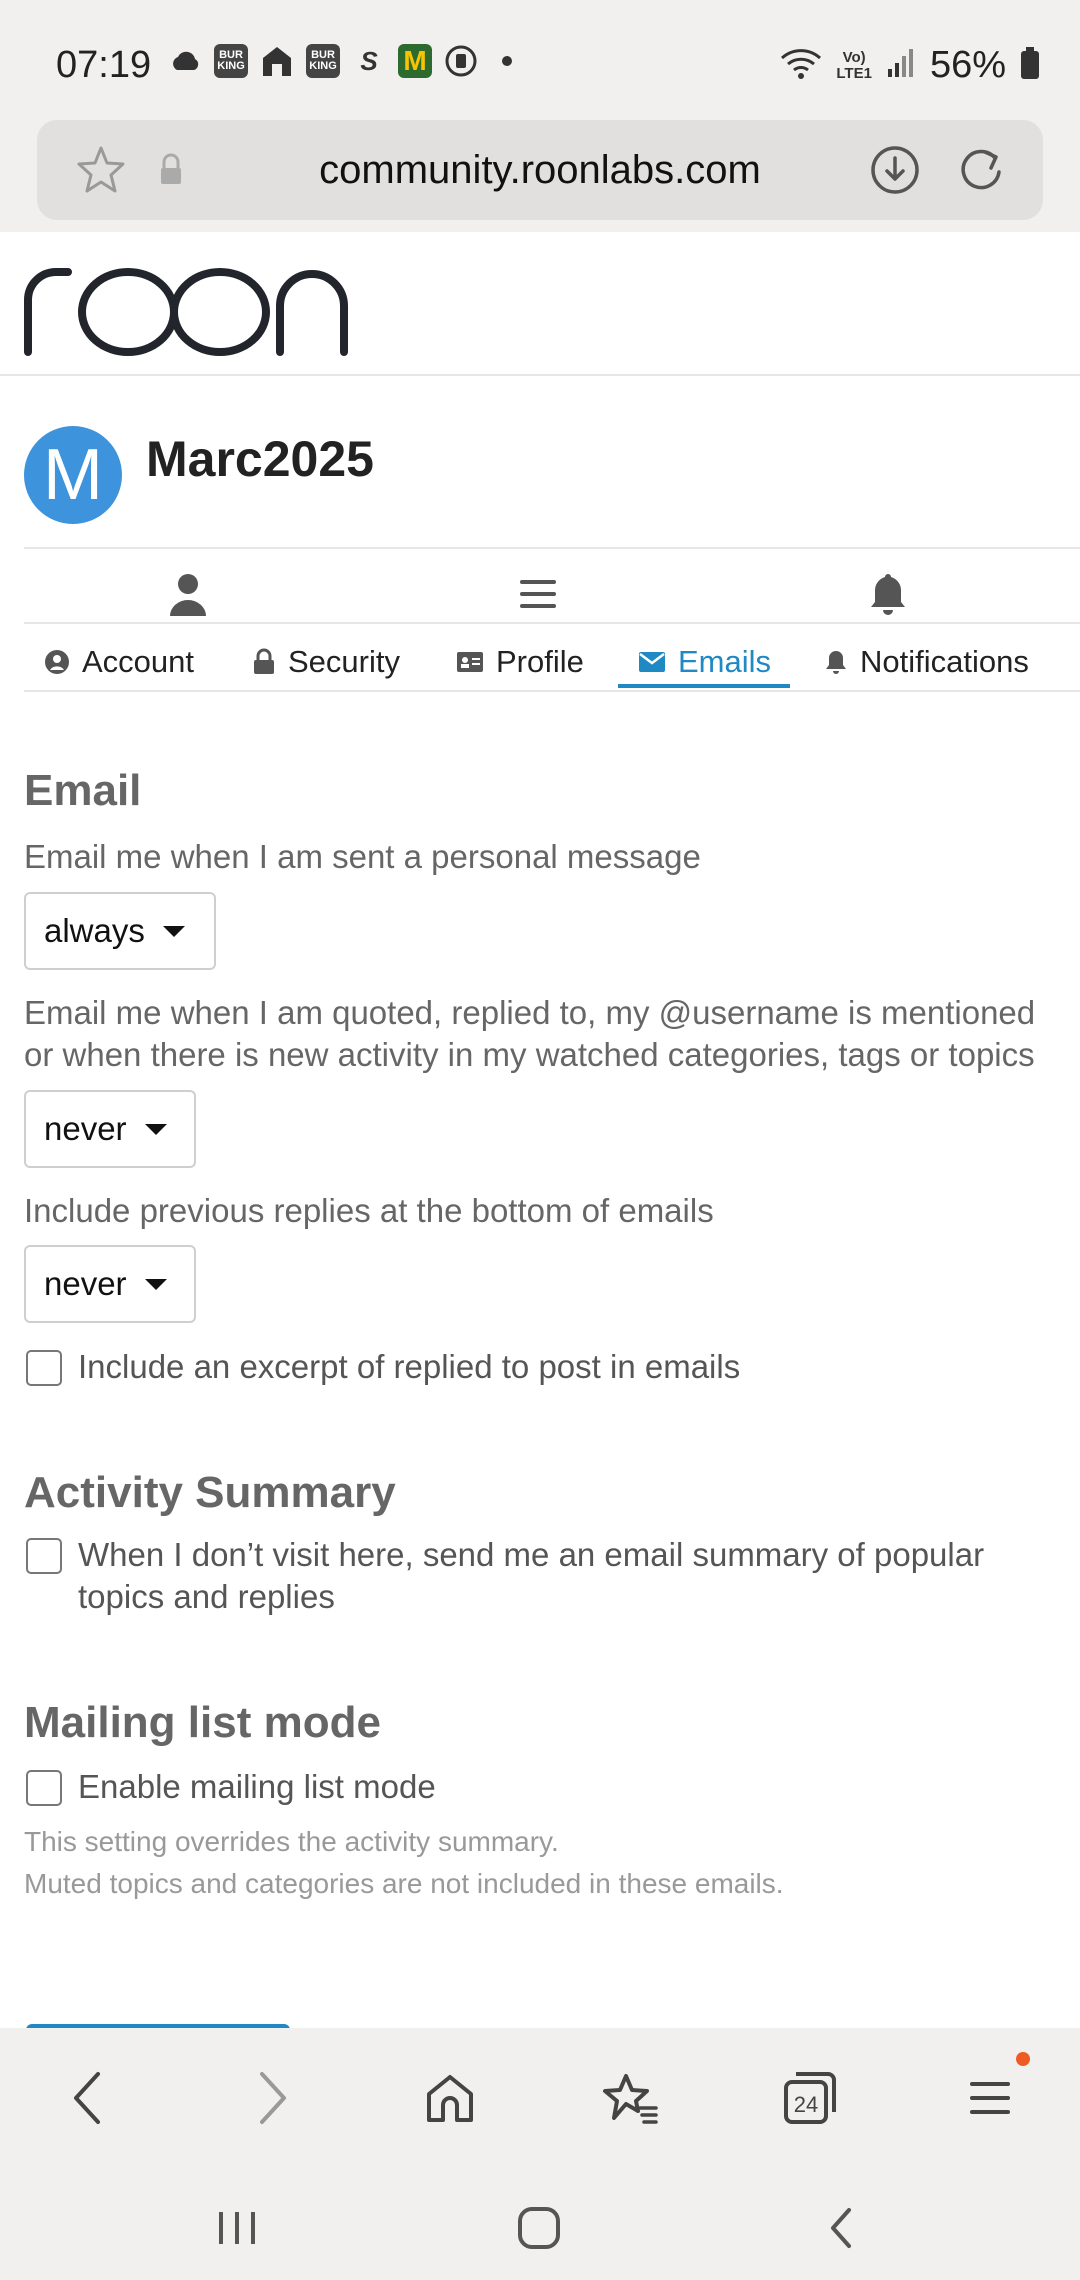 The image size is (1080, 2280). What do you see at coordinates (895, 170) in the screenshot?
I see `download-icon` at bounding box center [895, 170].